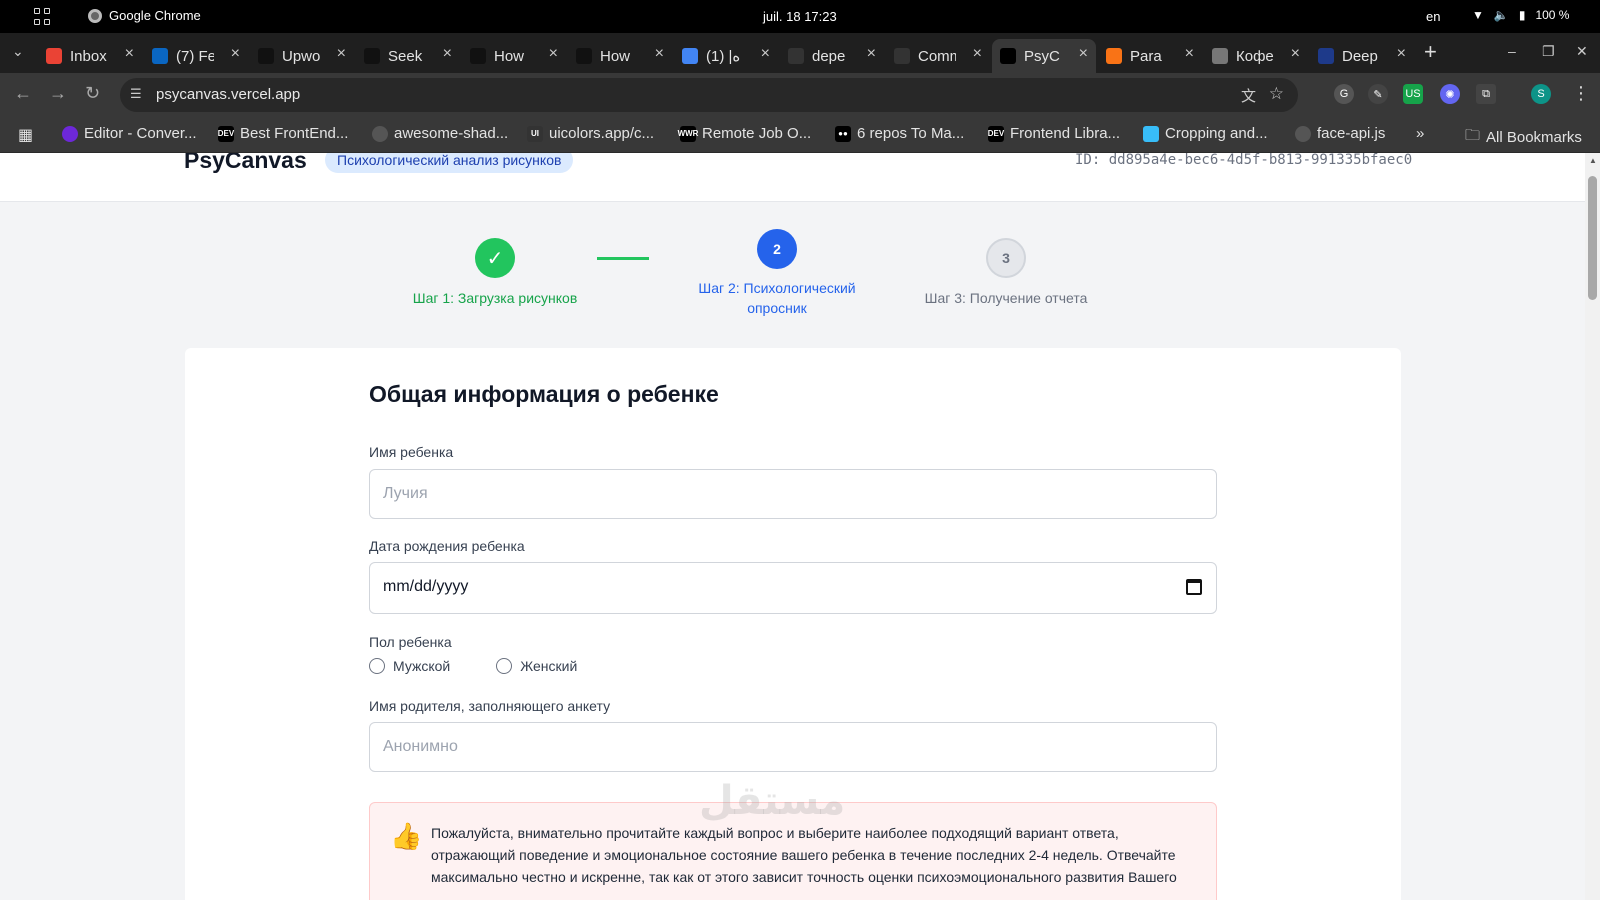 The height and width of the screenshot is (900, 1600). I want to click on extension-gear-icon: ✺, so click(1450, 94).